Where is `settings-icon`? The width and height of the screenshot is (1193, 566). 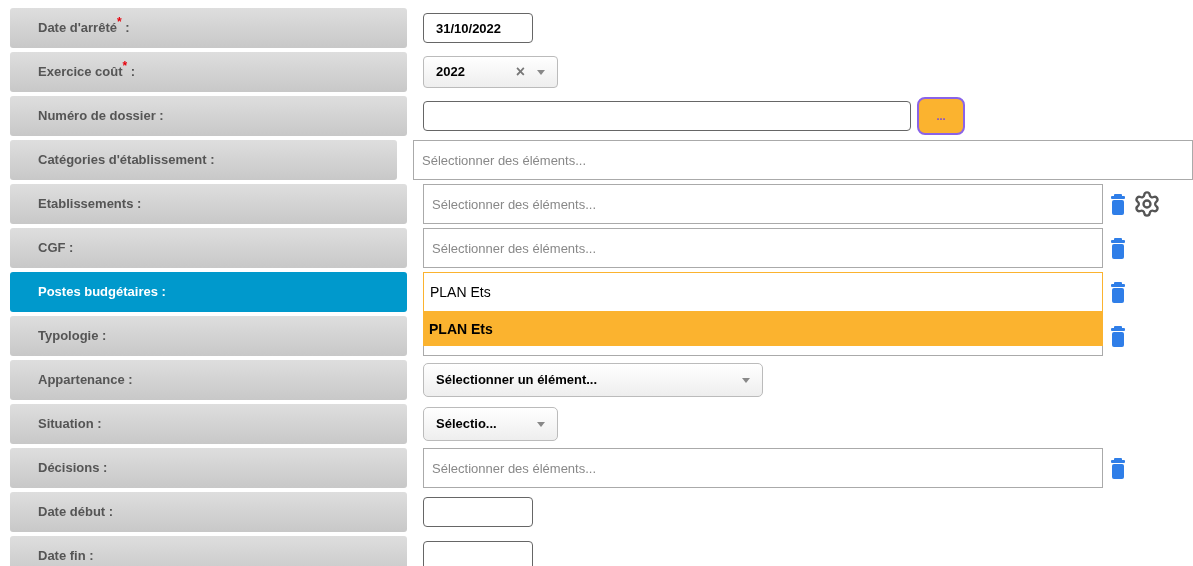 settings-icon is located at coordinates (1147, 204).